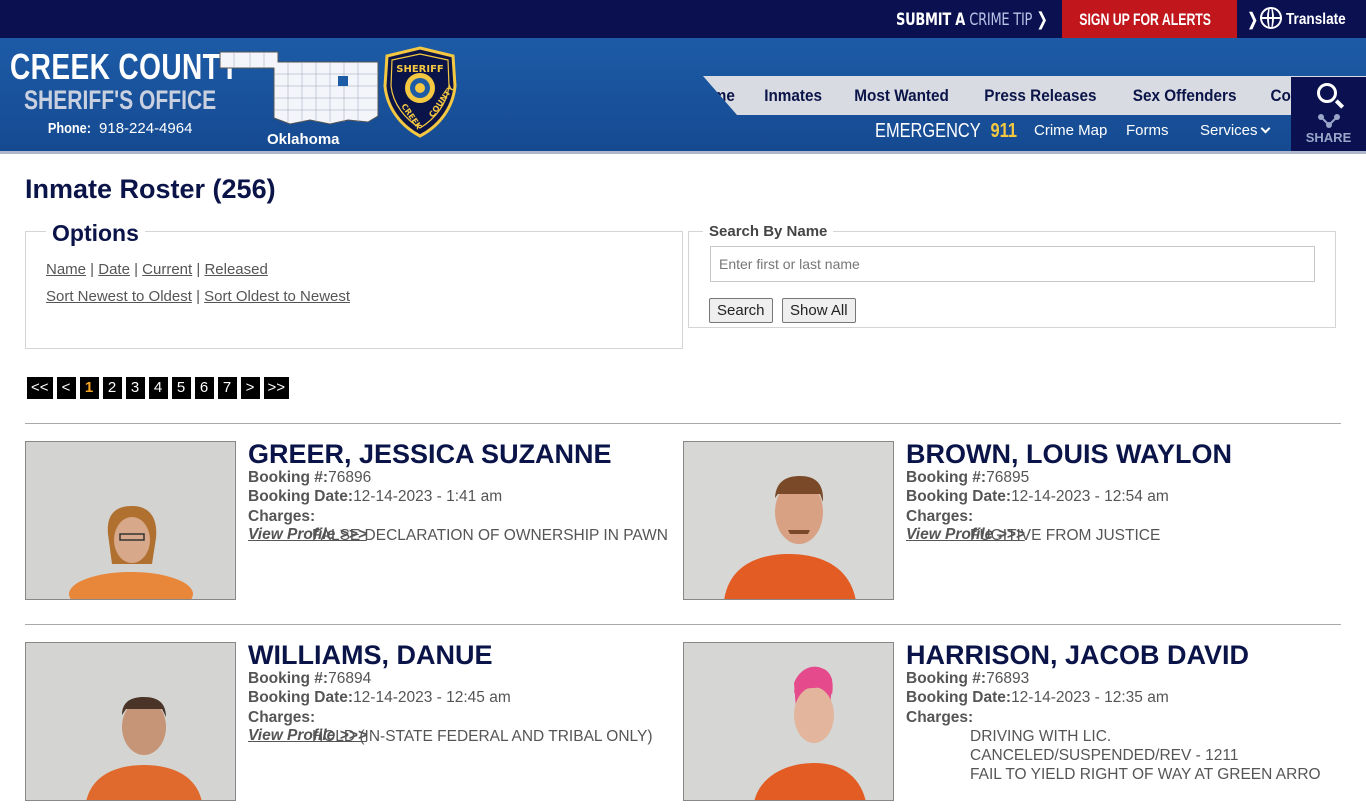  Describe the element at coordinates (1184, 95) in the screenshot. I see `nav-sex-offenders: Sex Offenders` at that location.